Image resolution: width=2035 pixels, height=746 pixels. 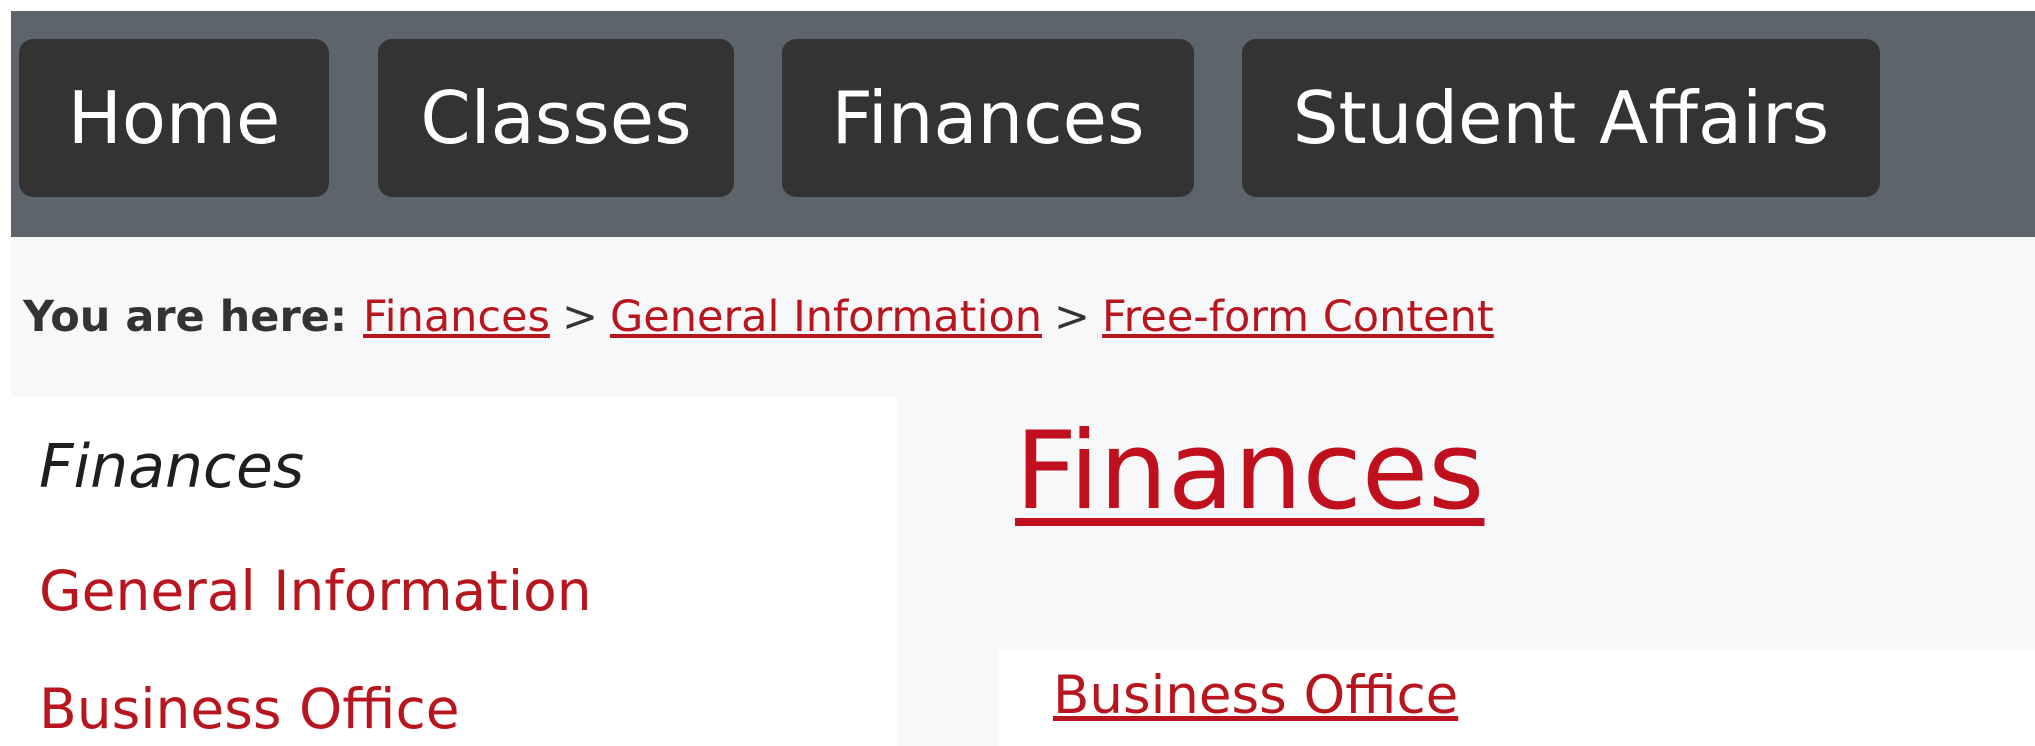 What do you see at coordinates (556, 118) in the screenshot?
I see `nav-classes-button: Classes` at bounding box center [556, 118].